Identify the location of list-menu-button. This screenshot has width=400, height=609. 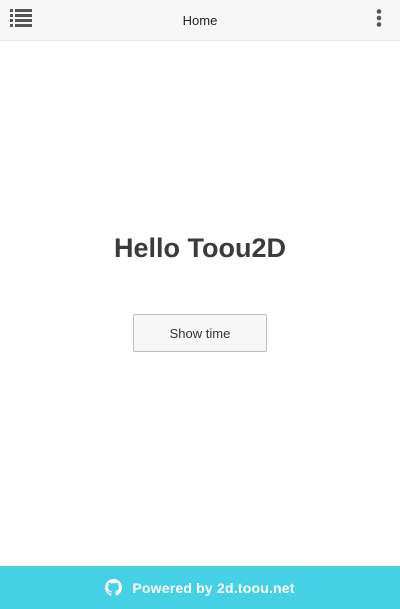
(21, 20).